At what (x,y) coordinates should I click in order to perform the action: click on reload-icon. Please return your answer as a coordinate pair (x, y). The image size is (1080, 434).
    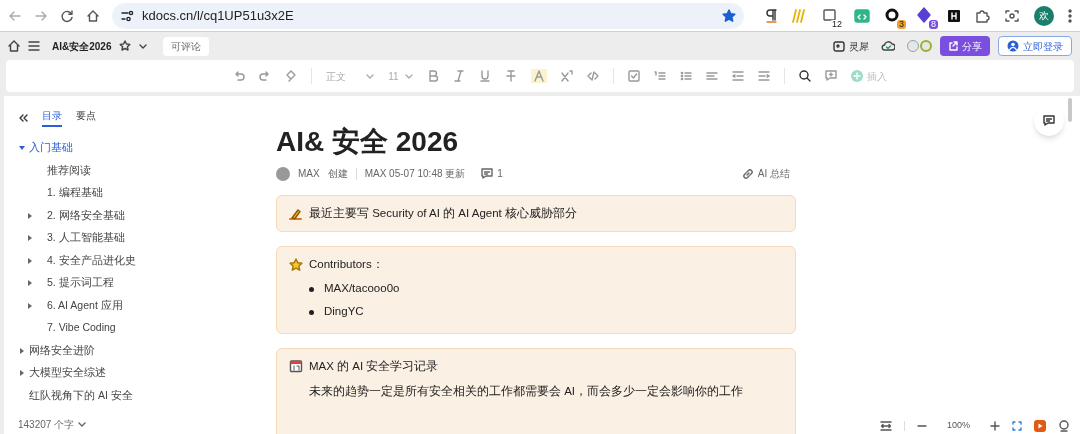
    Looking at the image, I should click on (67, 15).